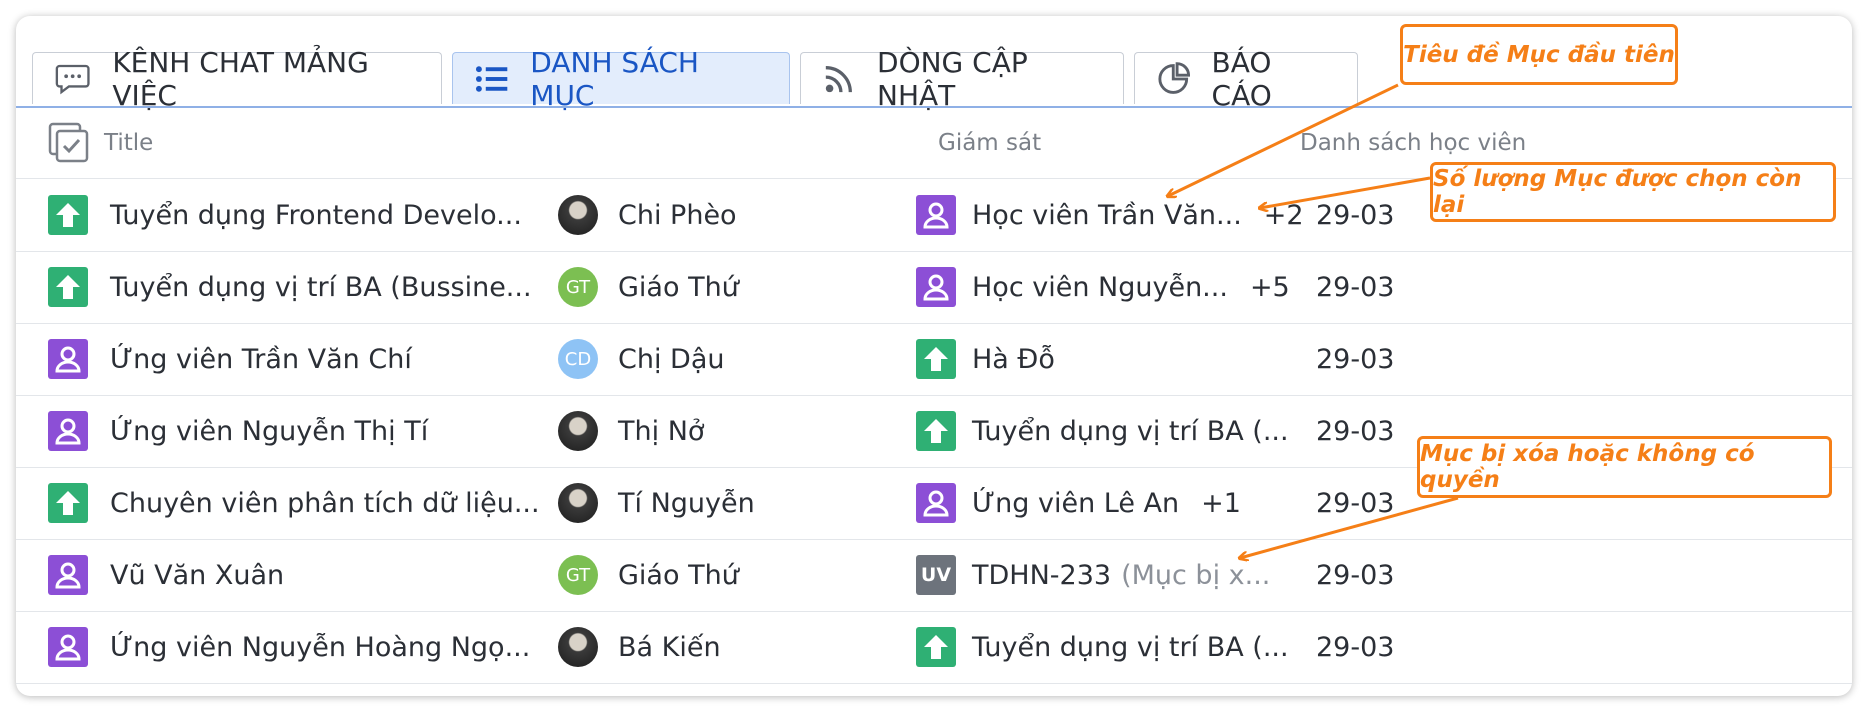  What do you see at coordinates (1283, 139) in the screenshot?
I see `arrow-first-title` at bounding box center [1283, 139].